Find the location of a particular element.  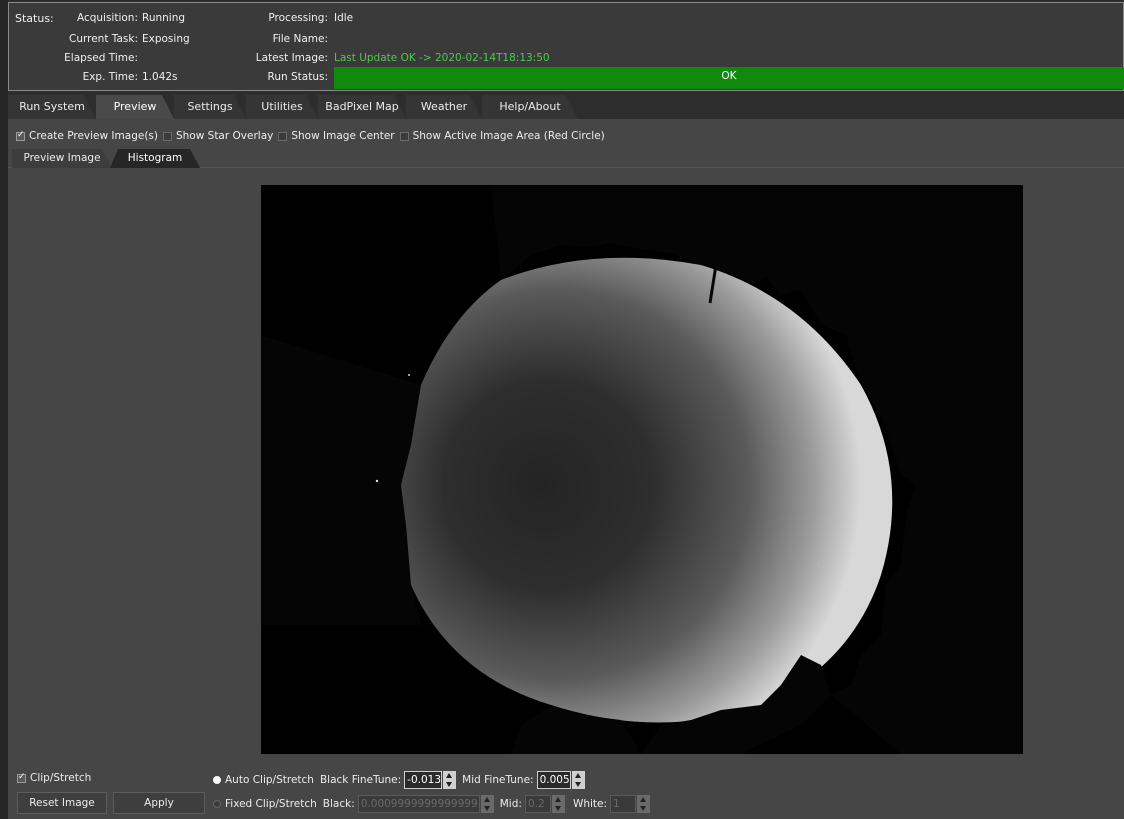

run-status-value: OK is located at coordinates (729, 76).